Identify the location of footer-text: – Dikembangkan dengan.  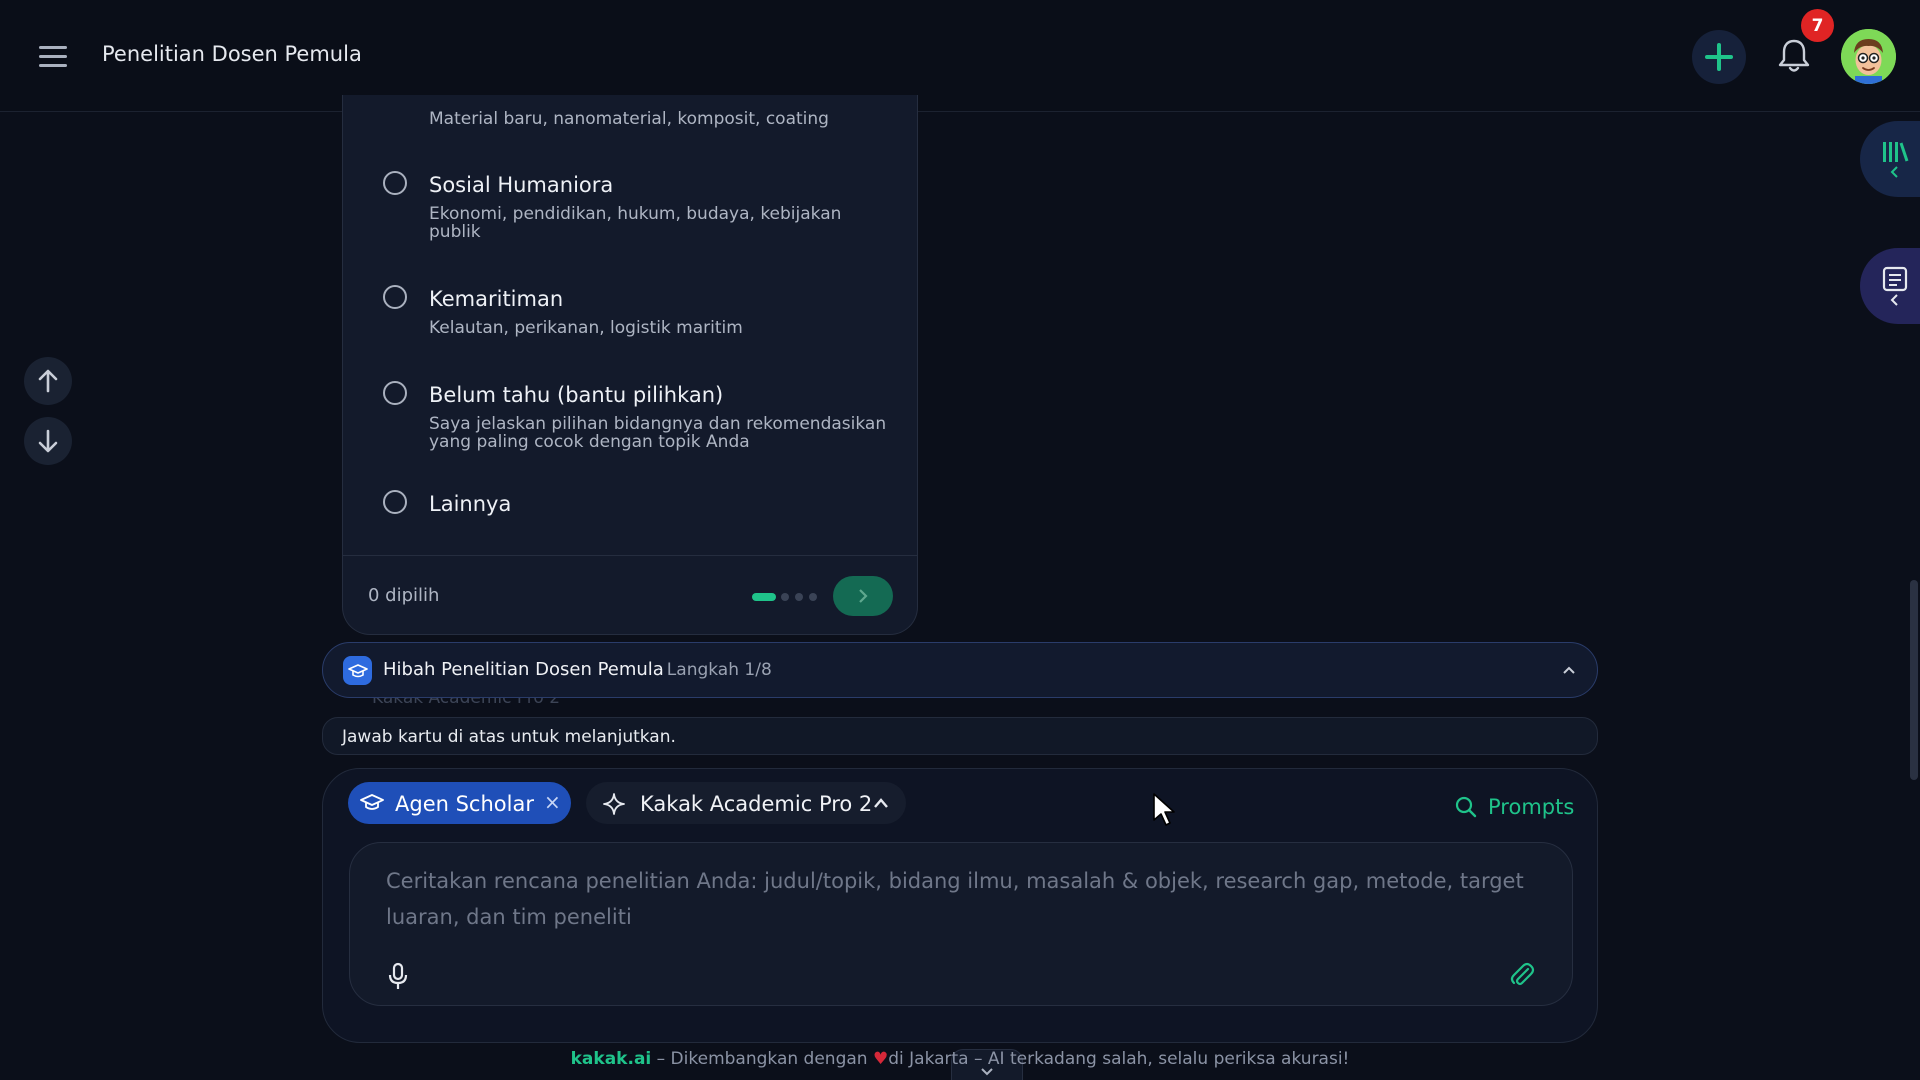
(762, 1059).